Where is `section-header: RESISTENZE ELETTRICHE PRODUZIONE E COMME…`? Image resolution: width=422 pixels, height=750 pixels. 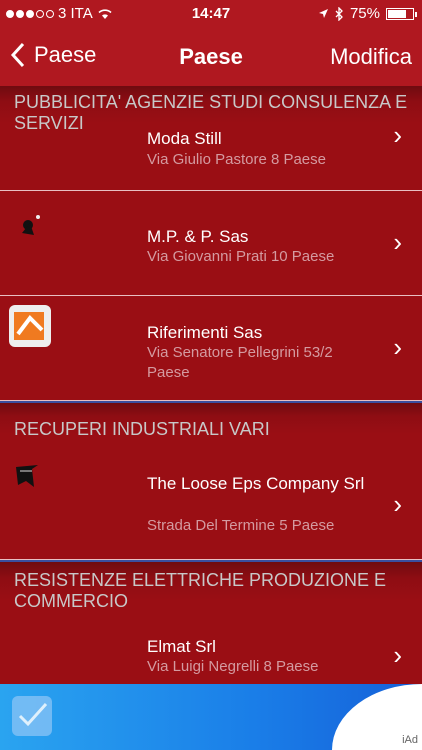
section-header: RESISTENZE ELETTRICHE PRODUZIONE E COMME… is located at coordinates (211, 593).